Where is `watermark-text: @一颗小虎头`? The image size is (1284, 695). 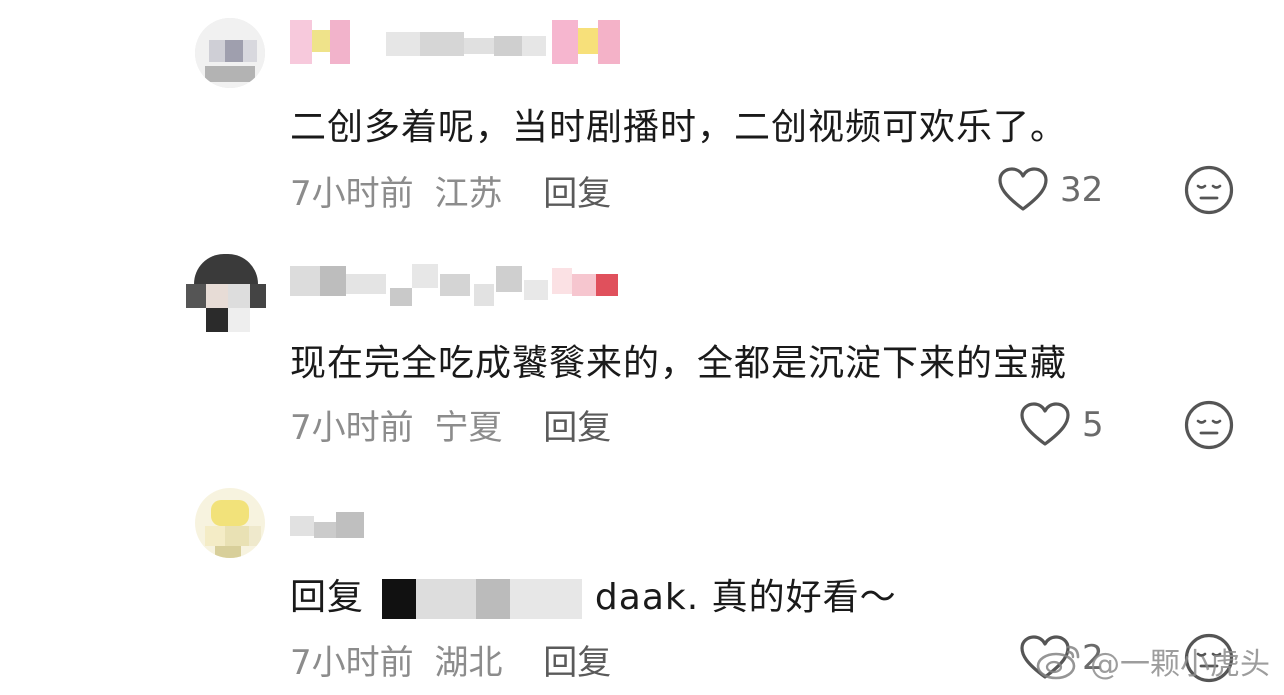 watermark-text: @一颗小虎头 is located at coordinates (1180, 664).